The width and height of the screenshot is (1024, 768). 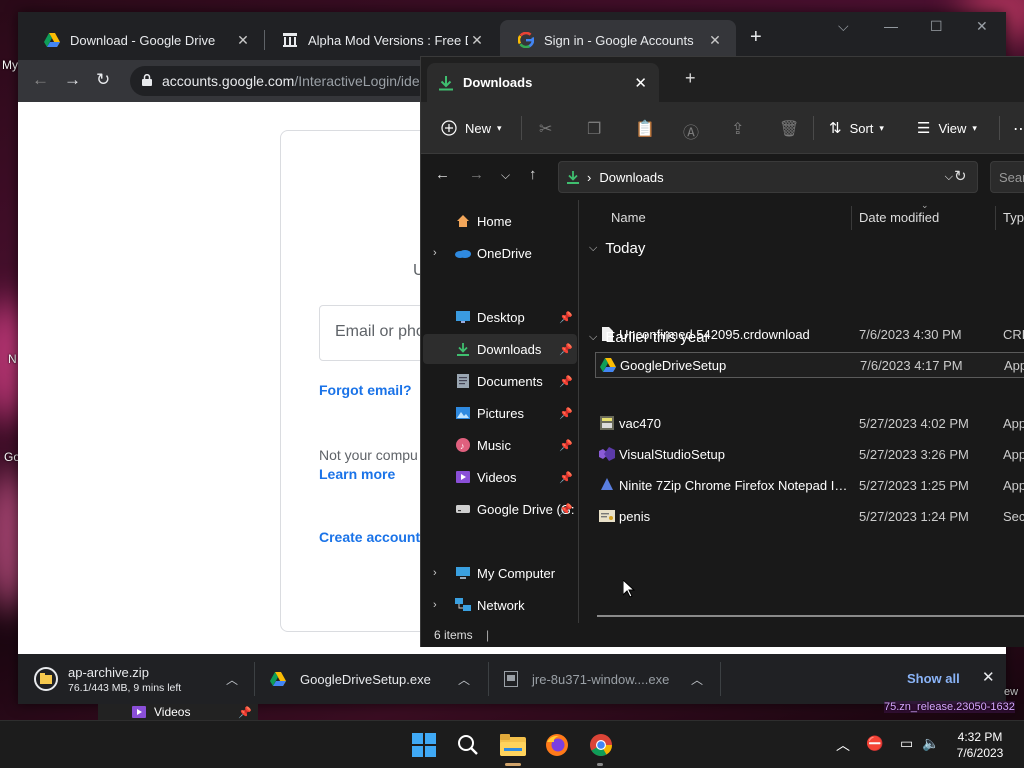 I want to click on desktop-icon-label: My, so click(x=10, y=65).